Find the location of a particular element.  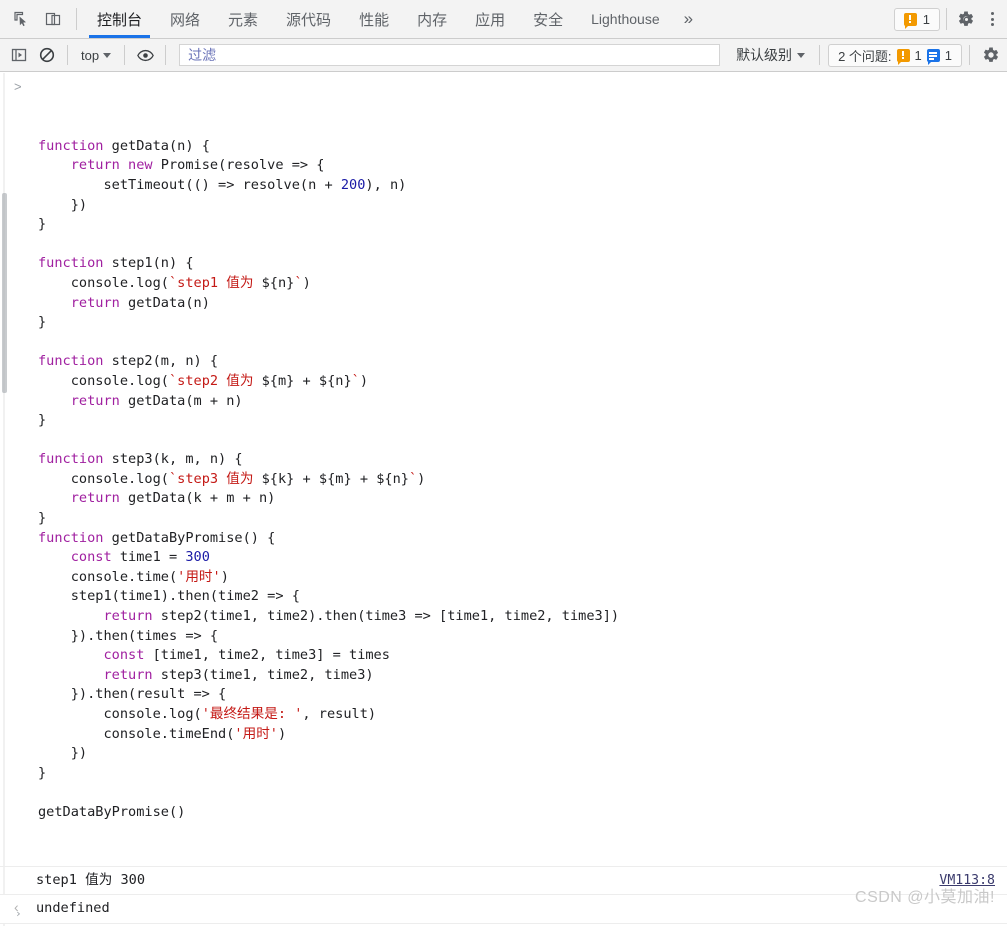

code-token: step3(k, m, n) { is located at coordinates (173, 459).